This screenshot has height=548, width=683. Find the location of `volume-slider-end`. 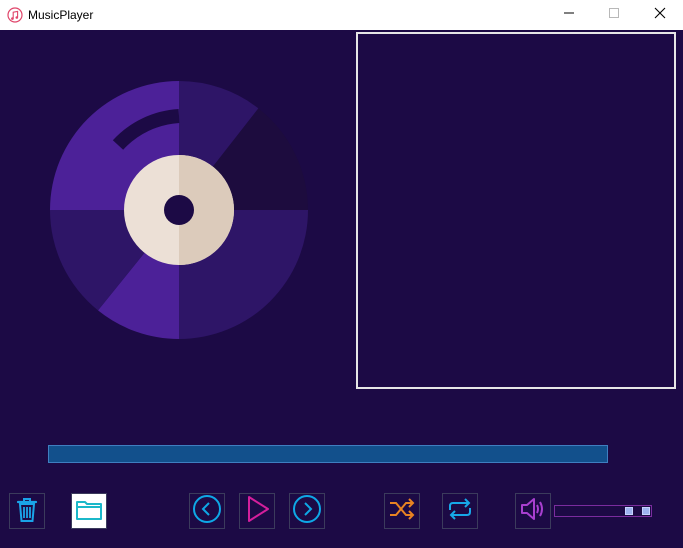

volume-slider-end is located at coordinates (646, 511).